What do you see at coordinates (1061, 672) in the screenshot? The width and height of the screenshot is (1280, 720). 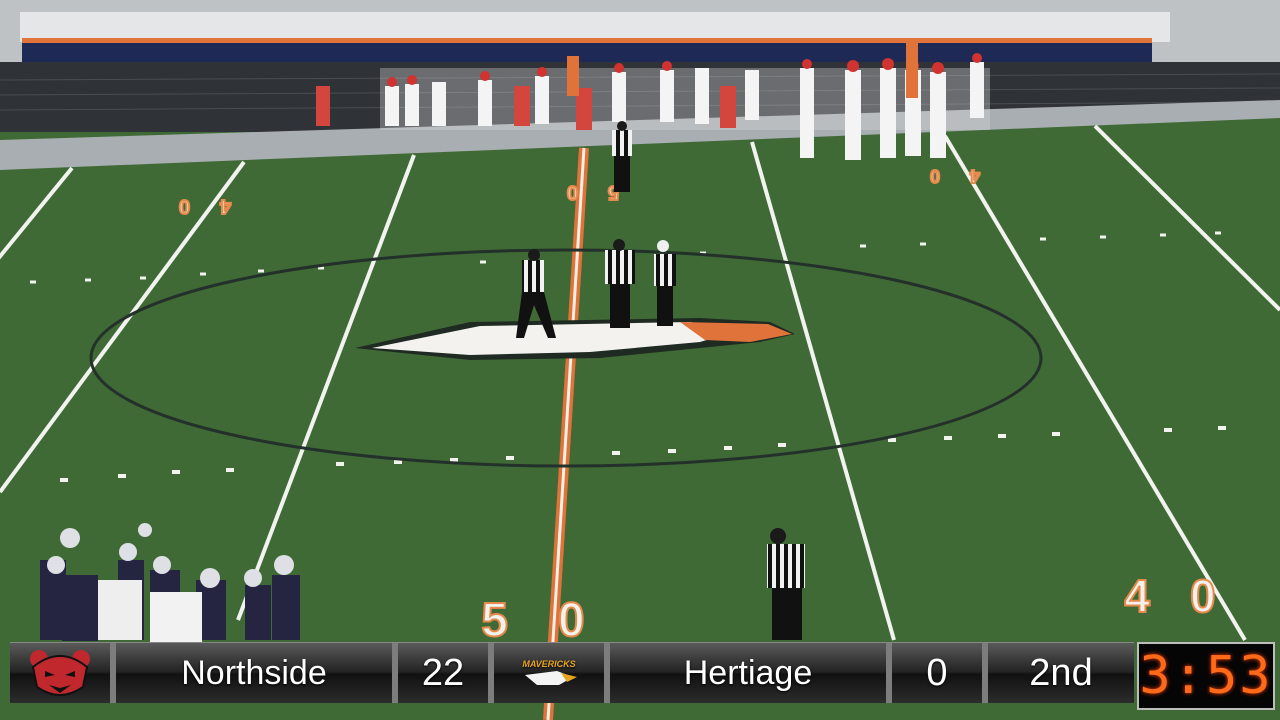 I see `game-period: 2nd` at bounding box center [1061, 672].